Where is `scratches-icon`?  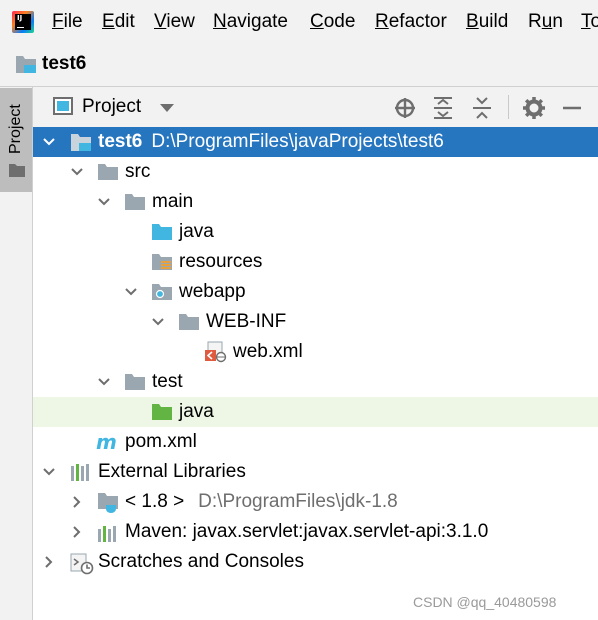
scratches-icon is located at coordinates (82, 564).